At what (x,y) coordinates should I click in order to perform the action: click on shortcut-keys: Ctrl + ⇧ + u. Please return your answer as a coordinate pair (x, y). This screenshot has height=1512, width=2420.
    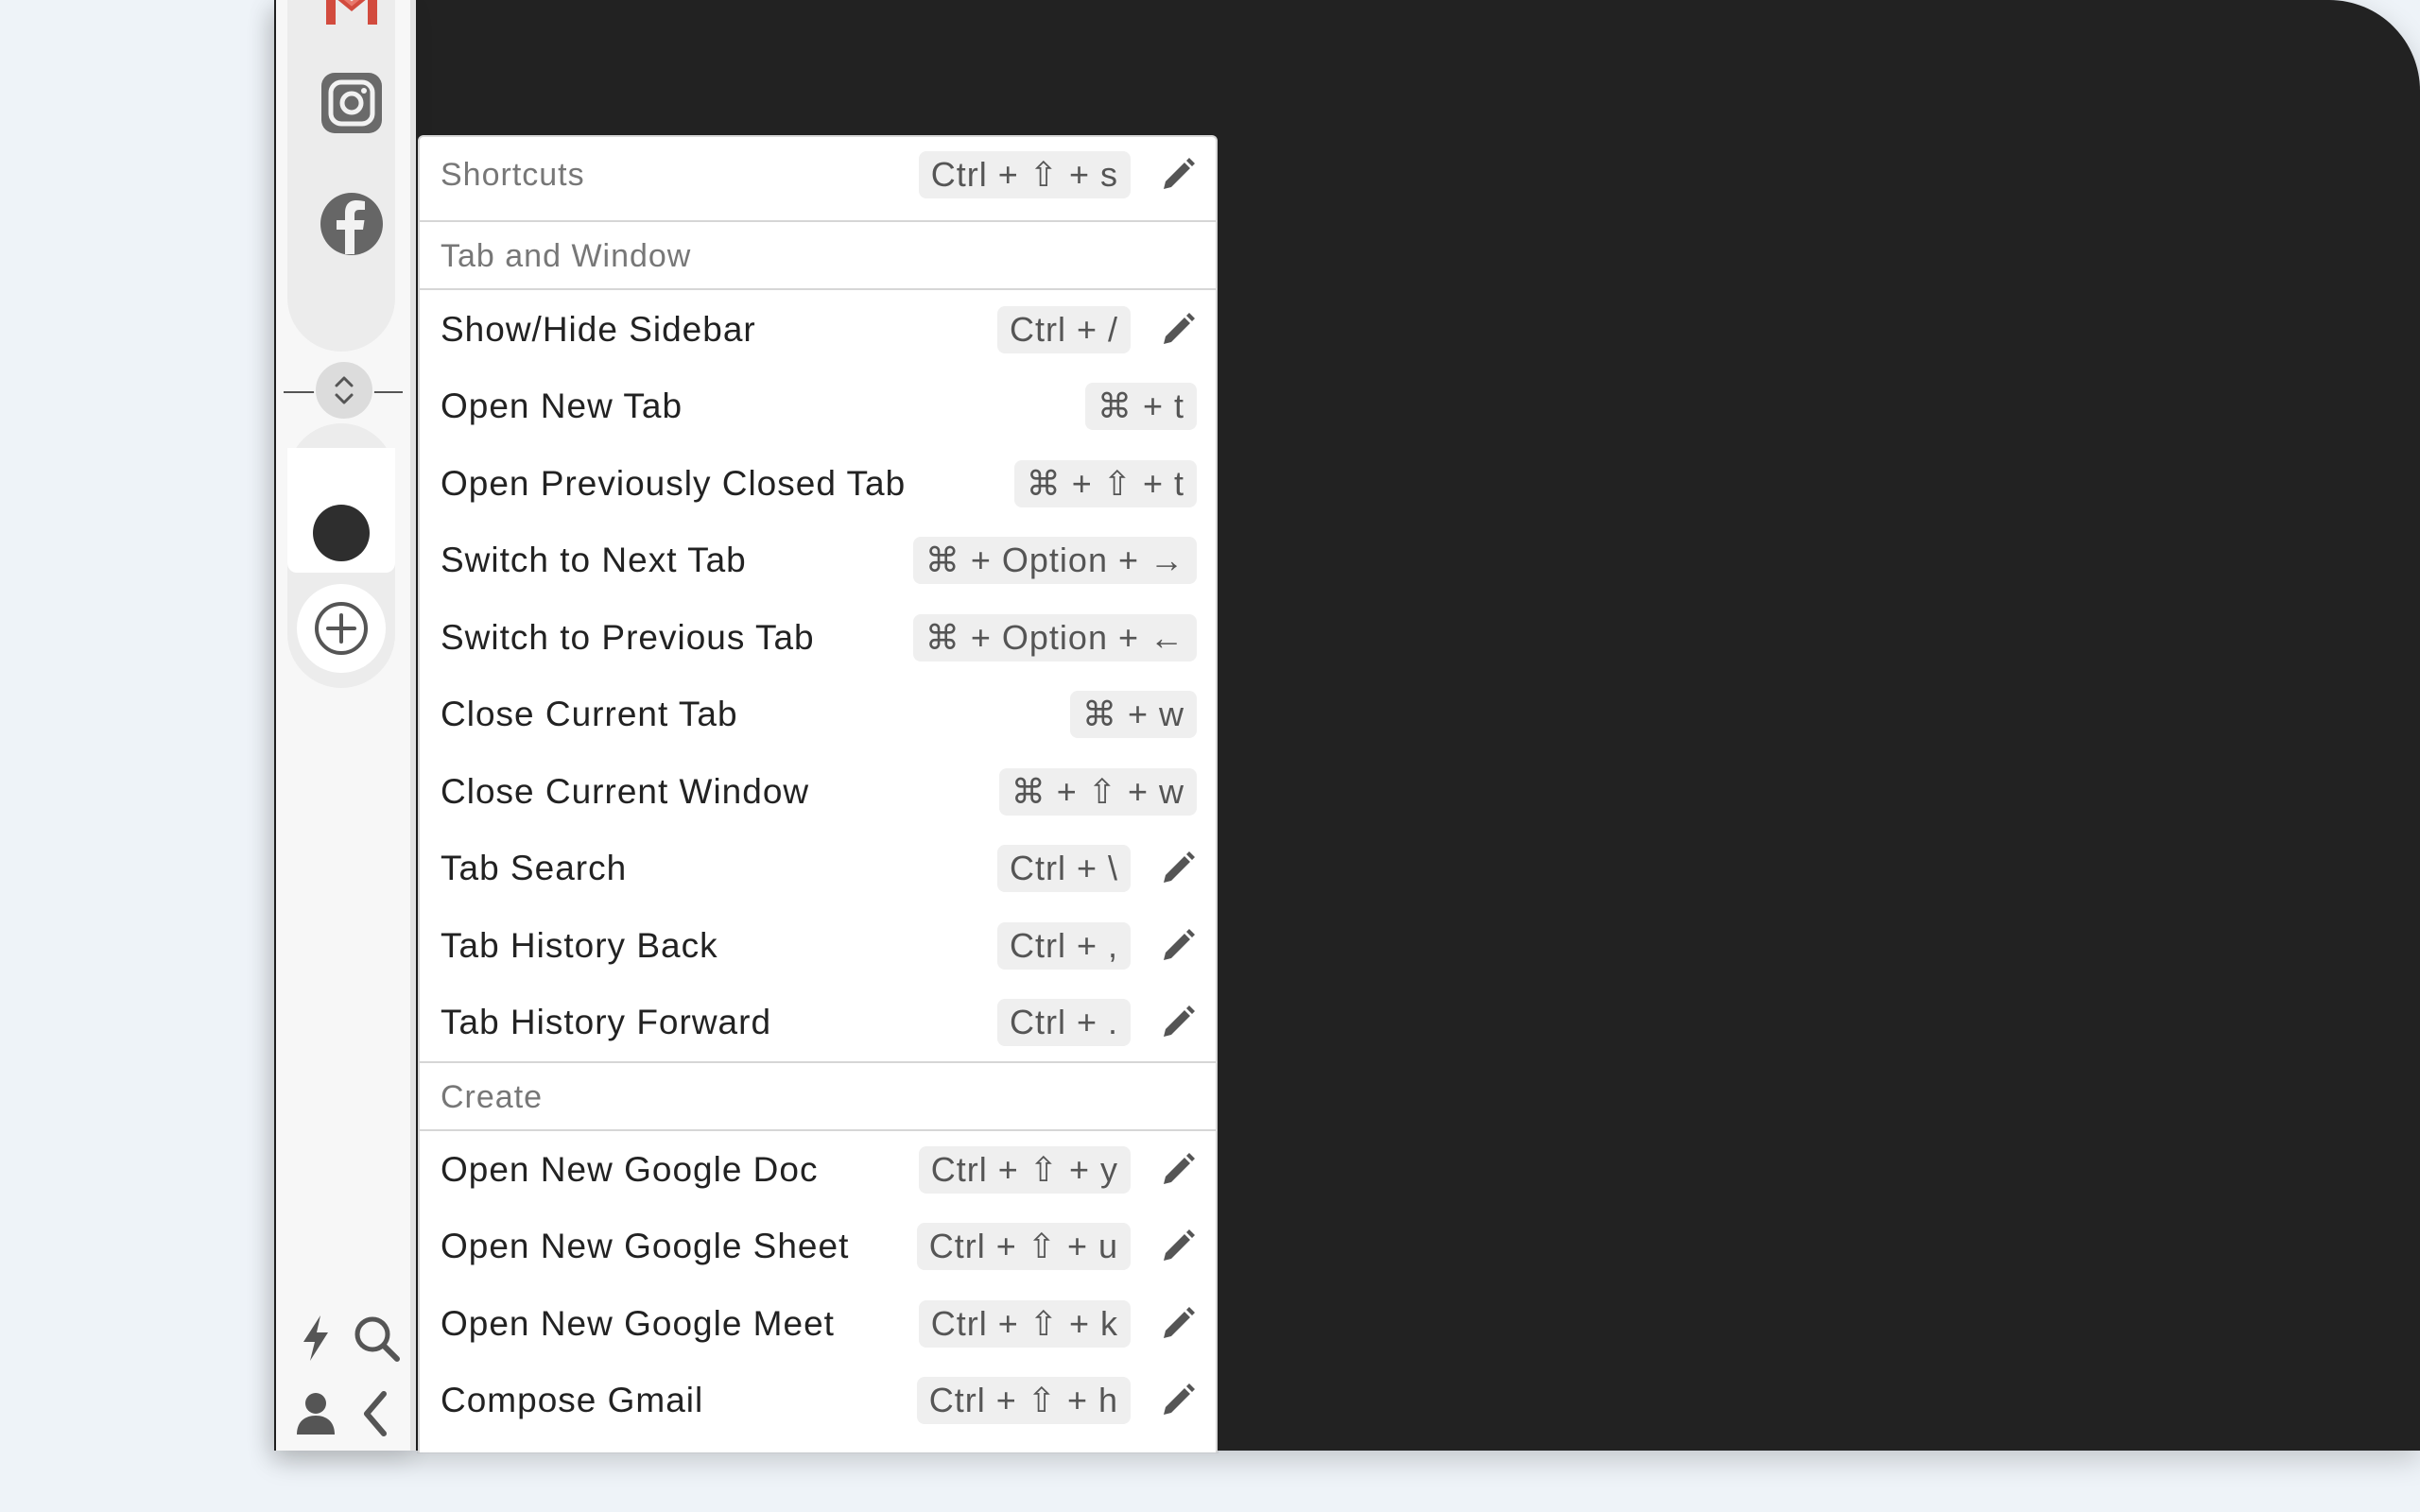
    Looking at the image, I should click on (1023, 1246).